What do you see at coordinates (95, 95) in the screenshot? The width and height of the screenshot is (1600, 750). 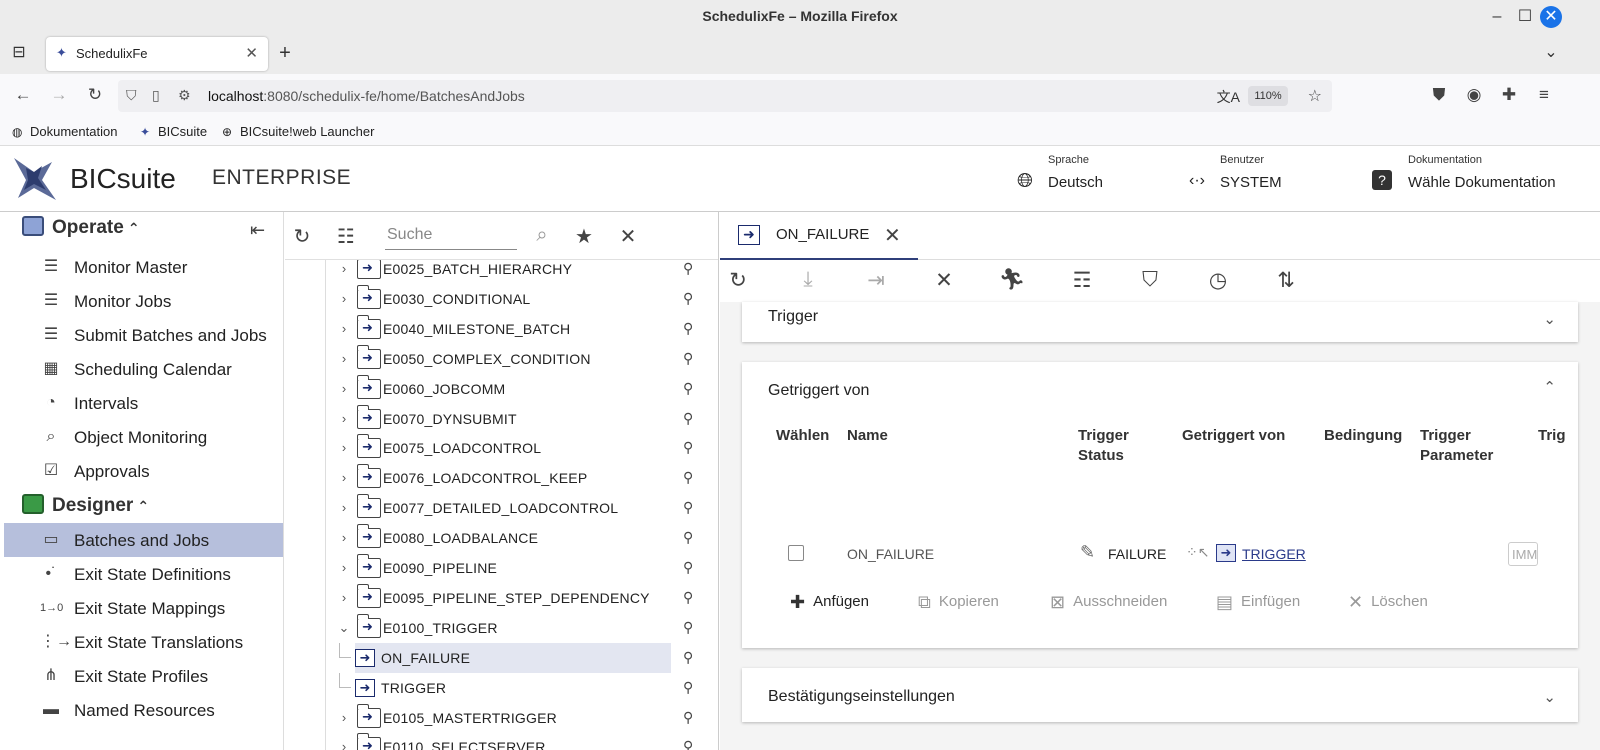 I see `reload-icon: ↻` at bounding box center [95, 95].